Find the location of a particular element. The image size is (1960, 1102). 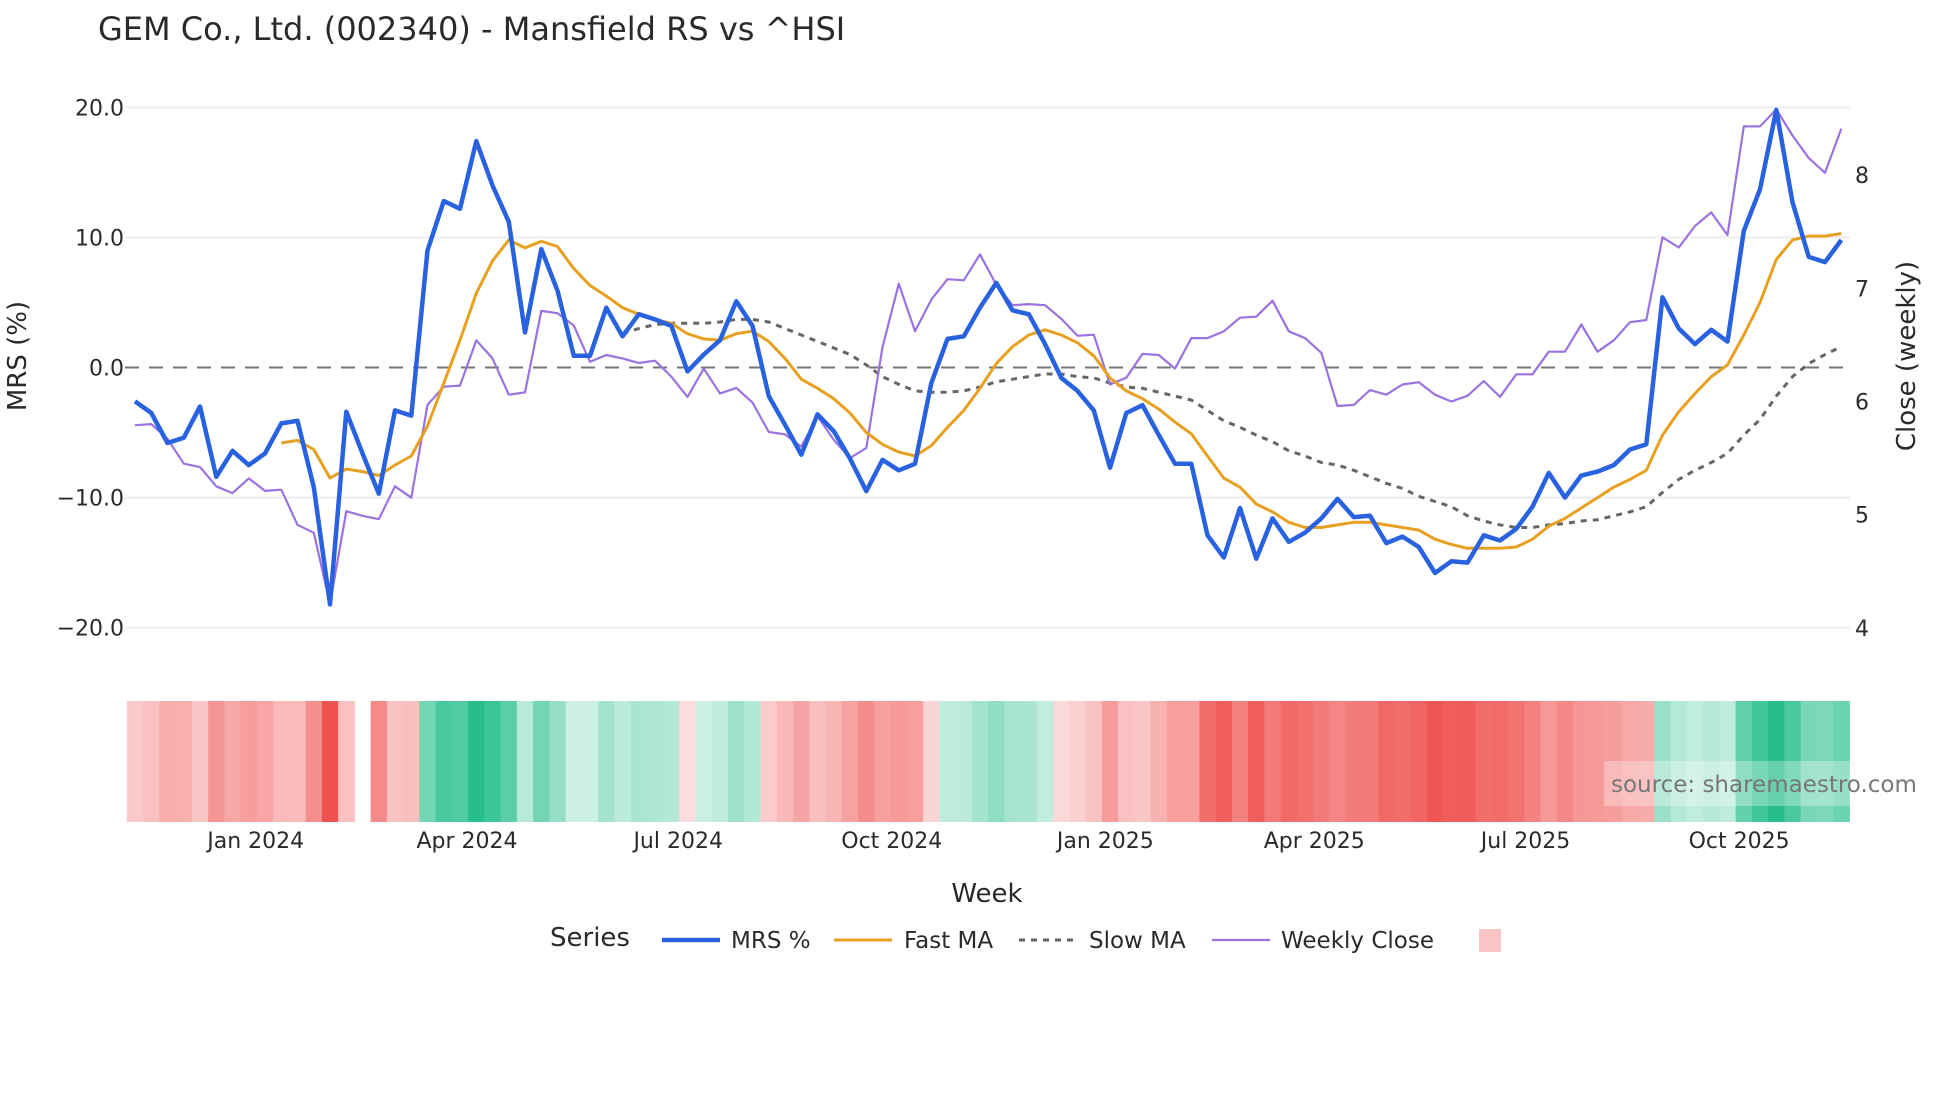

x-tick-label: Apr 2024 is located at coordinates (466, 841).